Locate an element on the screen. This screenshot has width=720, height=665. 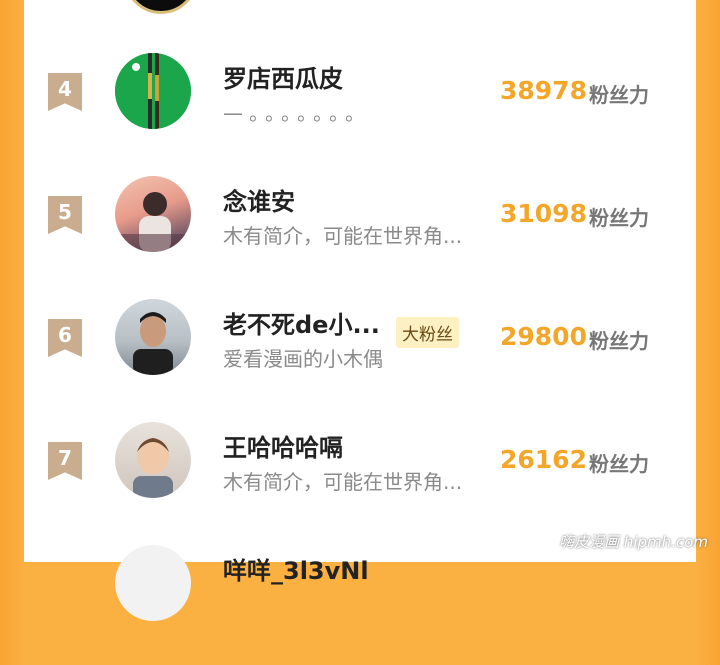
rank-badge: 6 is located at coordinates (65, 338).